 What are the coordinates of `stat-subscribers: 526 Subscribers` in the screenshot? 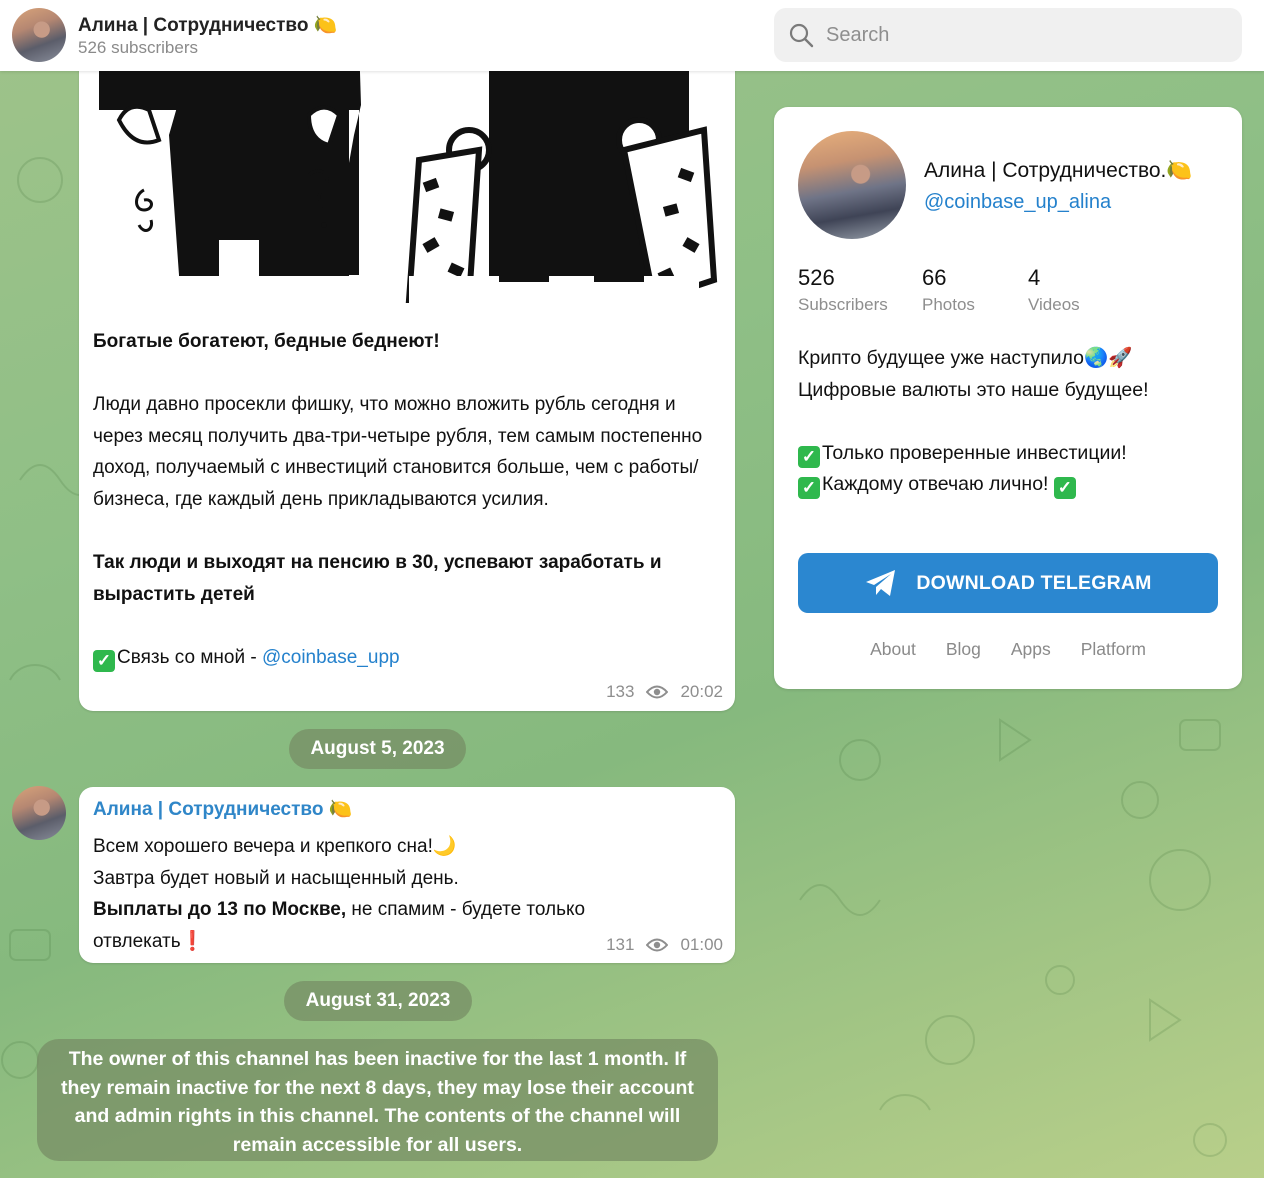 It's located at (843, 290).